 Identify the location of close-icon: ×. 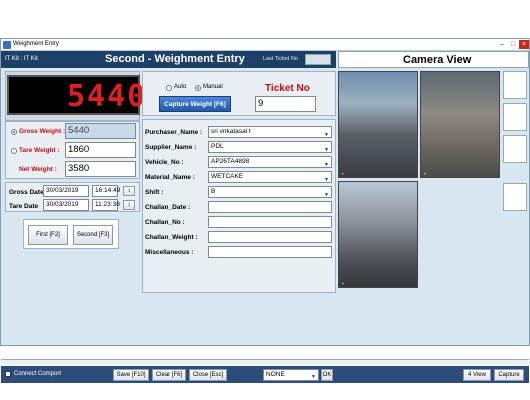
(524, 44).